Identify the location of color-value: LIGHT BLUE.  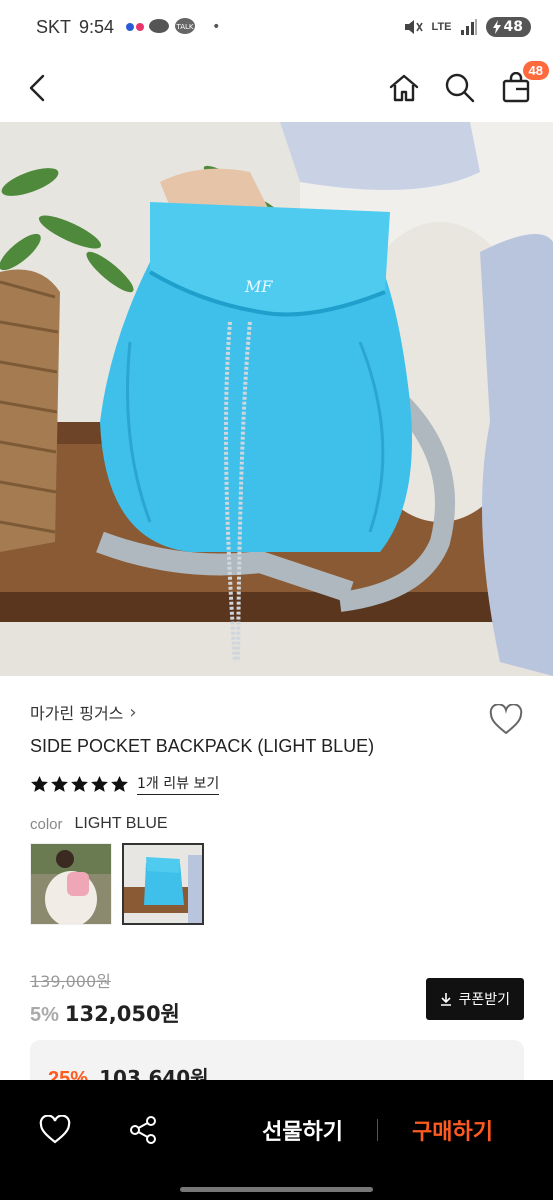
(121, 823).